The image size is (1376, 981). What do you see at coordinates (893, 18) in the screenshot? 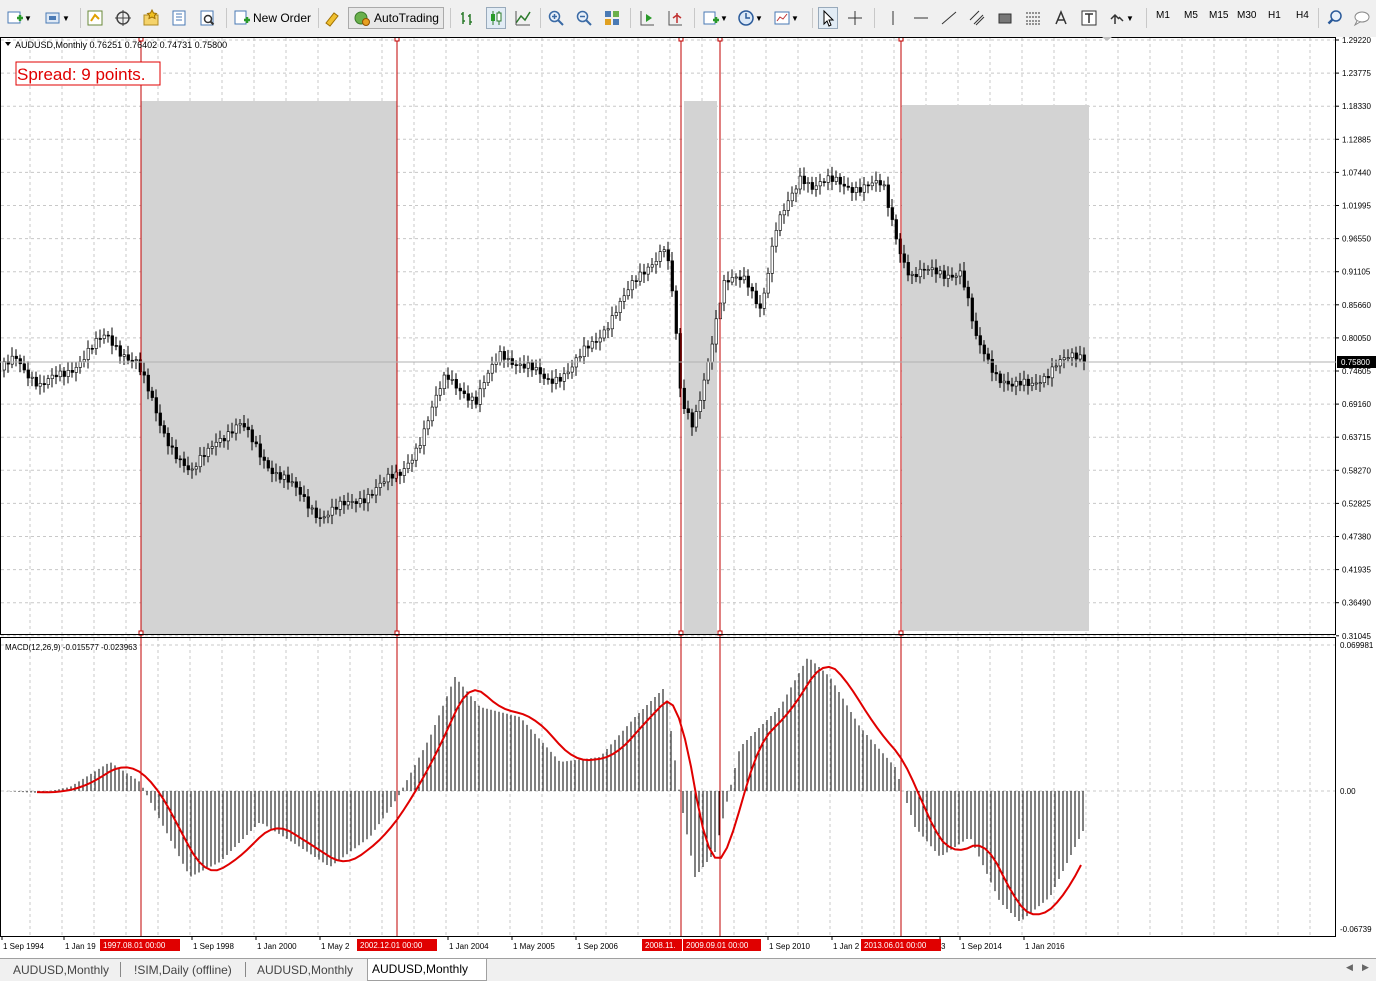
I see `vertical-line-button` at bounding box center [893, 18].